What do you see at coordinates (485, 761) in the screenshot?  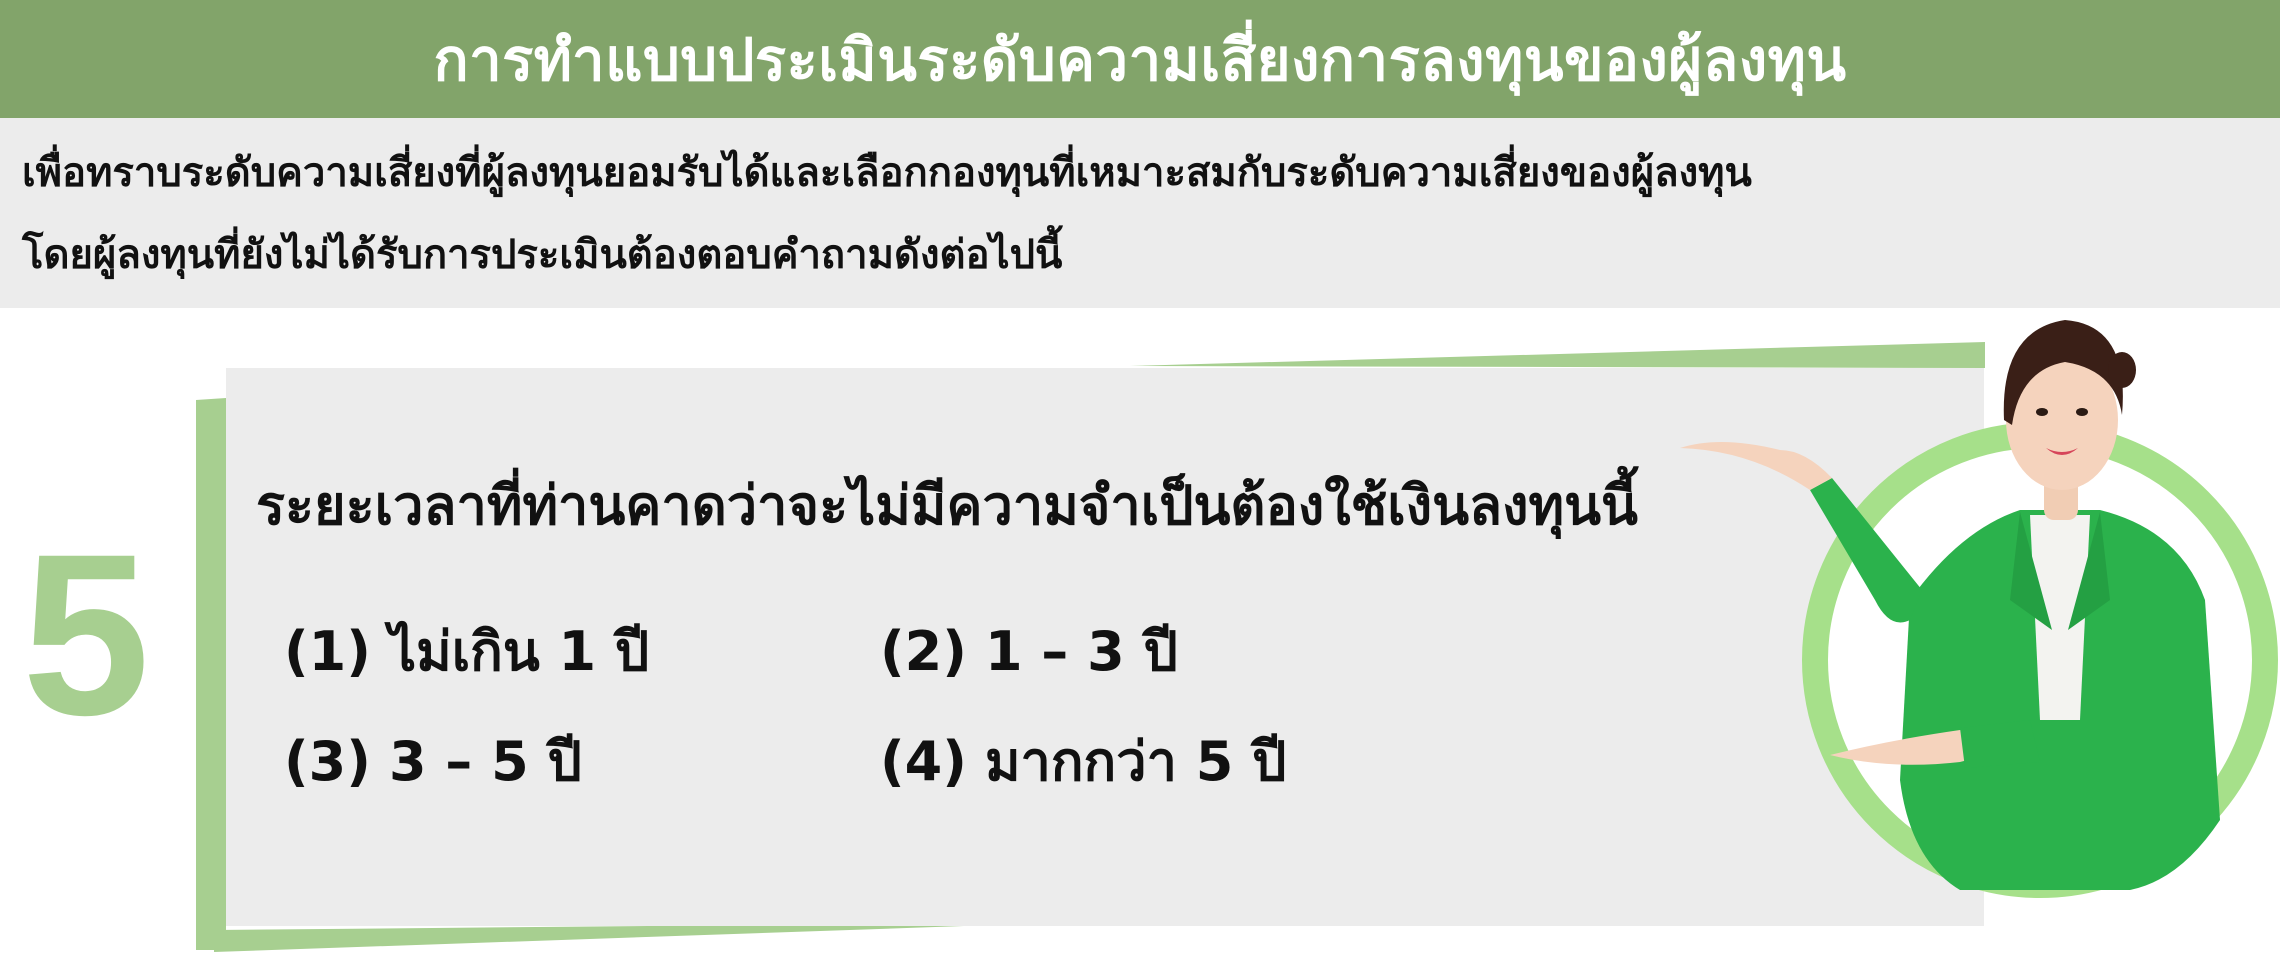 I see `answer-option-3-label: 3 – 5 ปี` at bounding box center [485, 761].